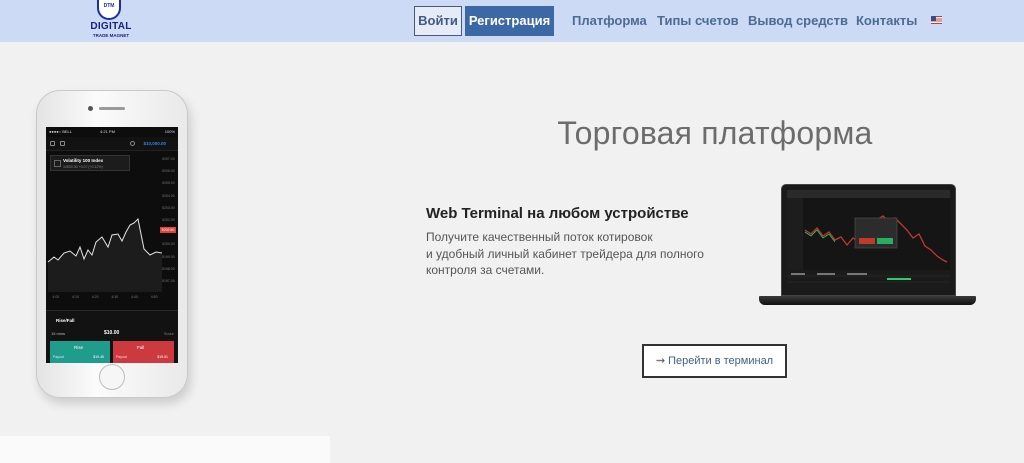 The width and height of the screenshot is (1024, 463). Describe the element at coordinates (141, 347) in the screenshot. I see `fall-label: Fall` at that location.